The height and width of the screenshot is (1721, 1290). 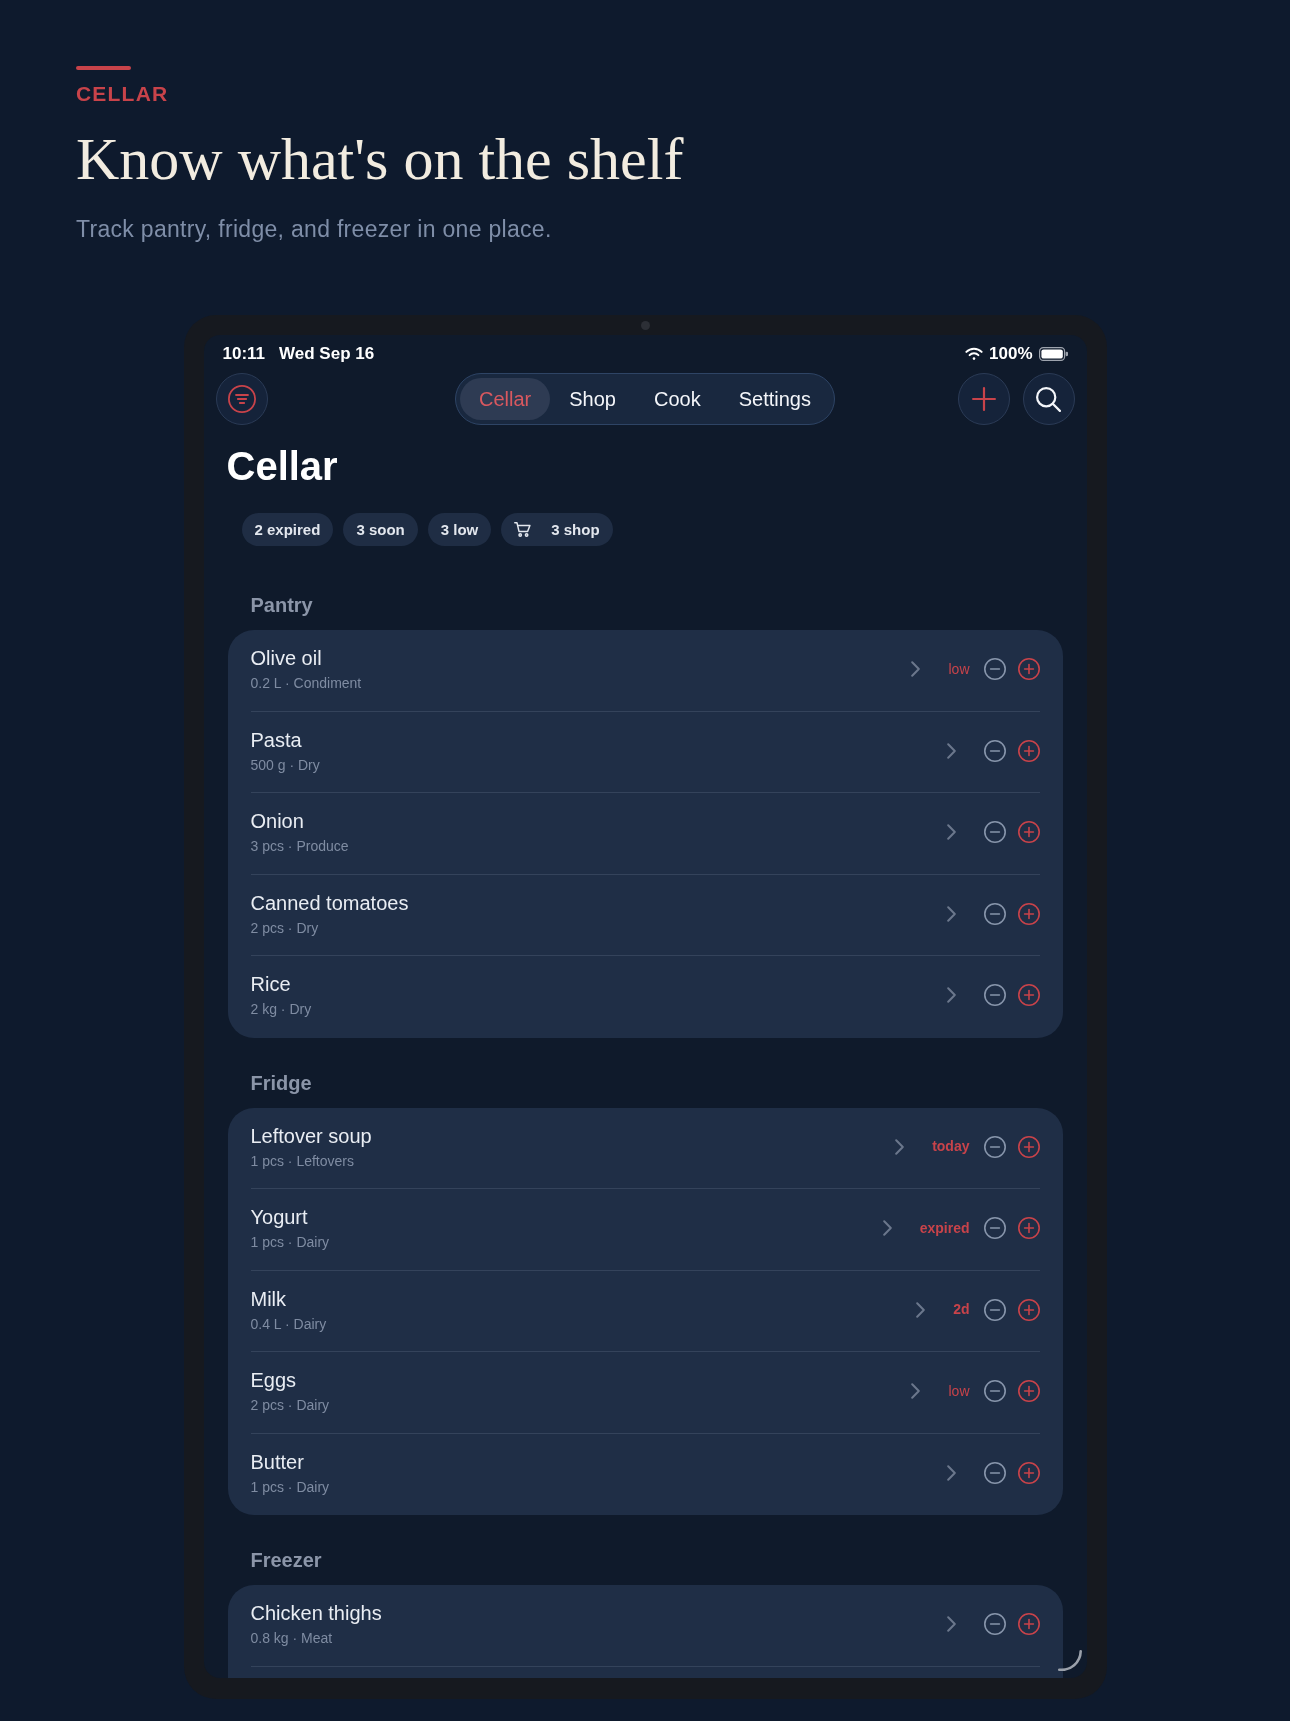 I want to click on expiry-status: expired, so click(x=944, y=1228).